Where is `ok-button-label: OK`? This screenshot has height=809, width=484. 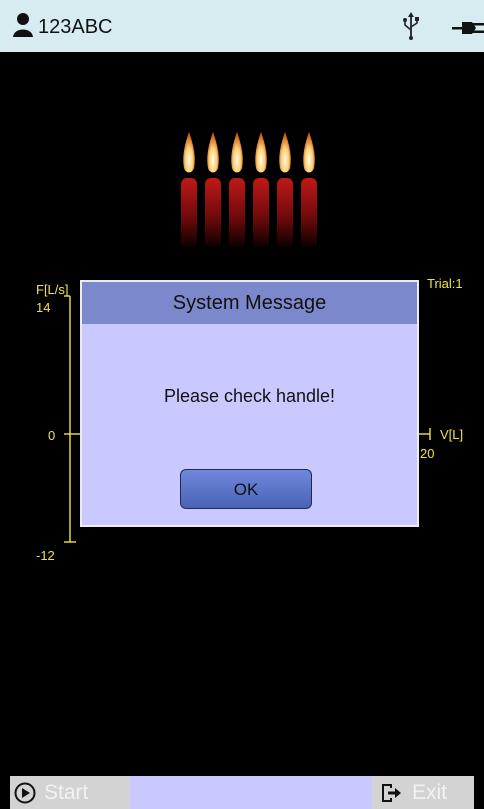 ok-button-label: OK is located at coordinates (246, 489).